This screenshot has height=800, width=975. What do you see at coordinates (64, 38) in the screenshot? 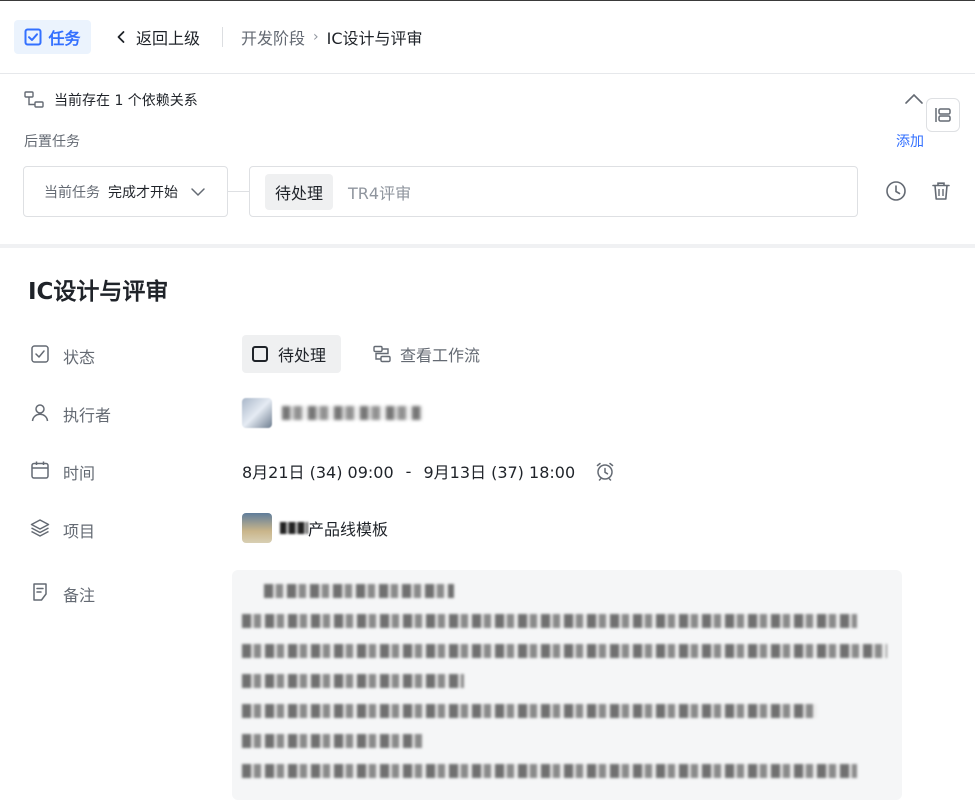
I see `task-badge-label: 任务` at bounding box center [64, 38].